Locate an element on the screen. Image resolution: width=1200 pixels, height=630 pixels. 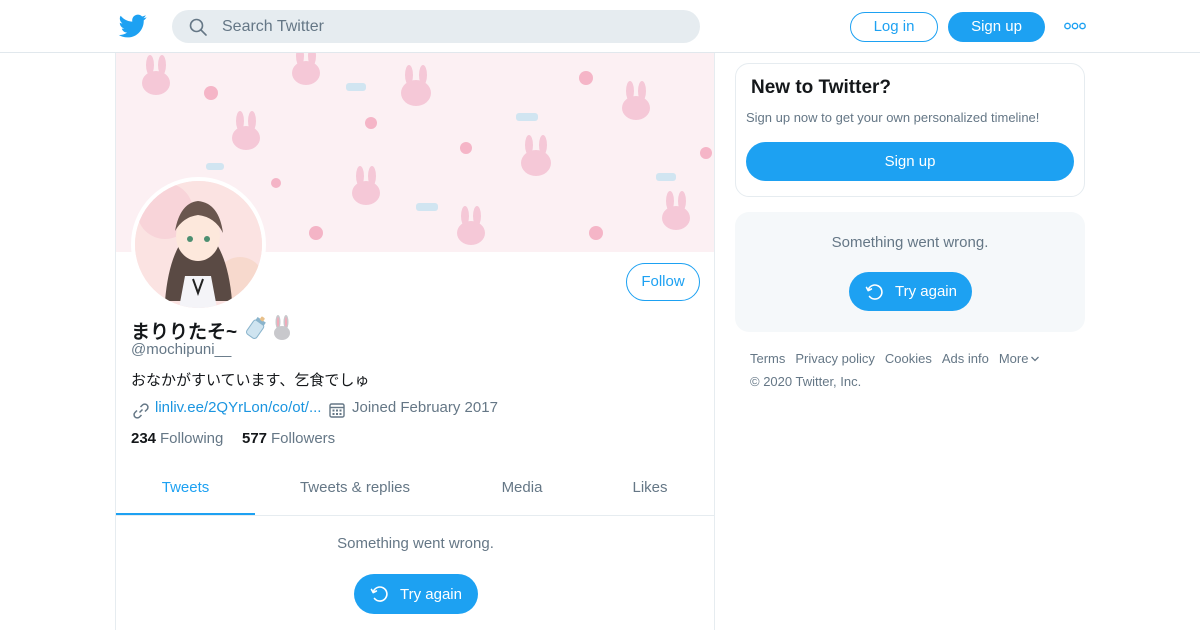
tab-media: Media is located at coordinates (522, 489).